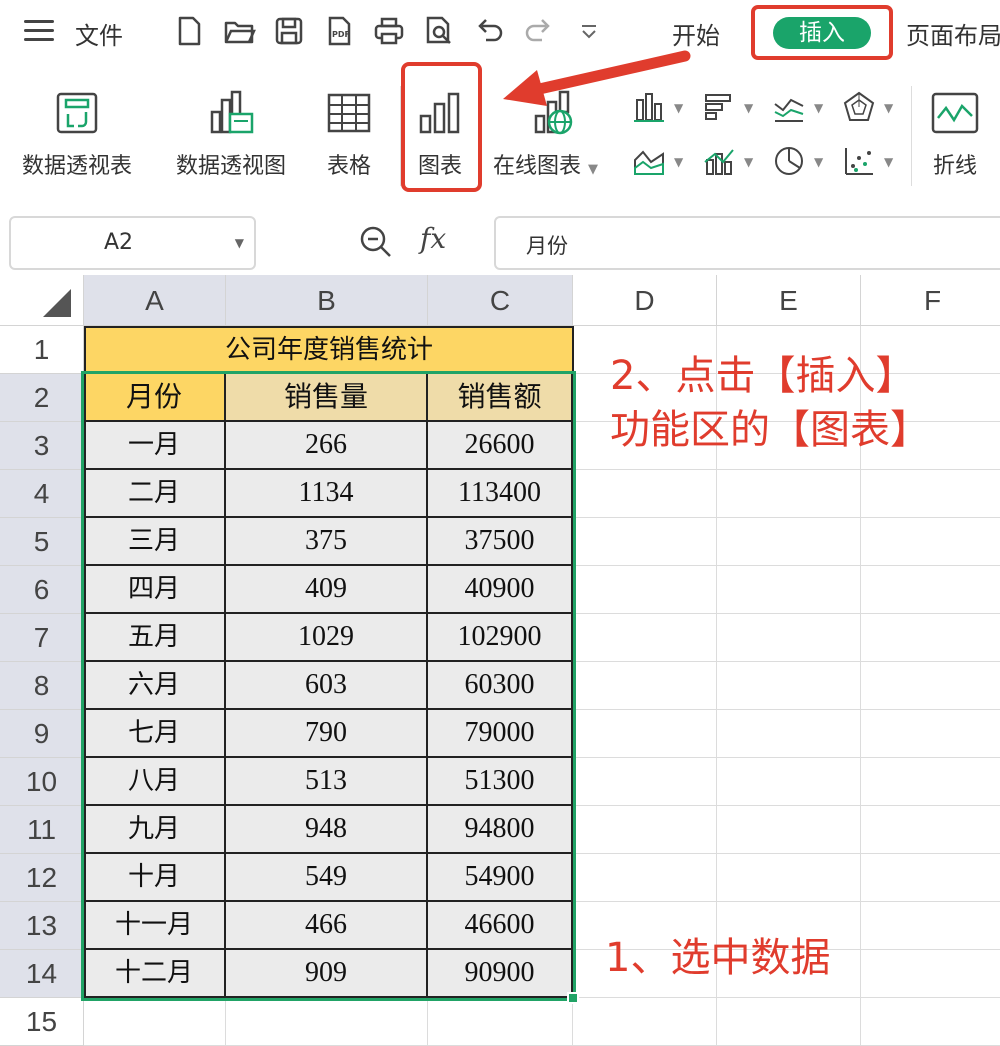 This screenshot has width=1000, height=1046. I want to click on formula-input: 月份, so click(747, 243).